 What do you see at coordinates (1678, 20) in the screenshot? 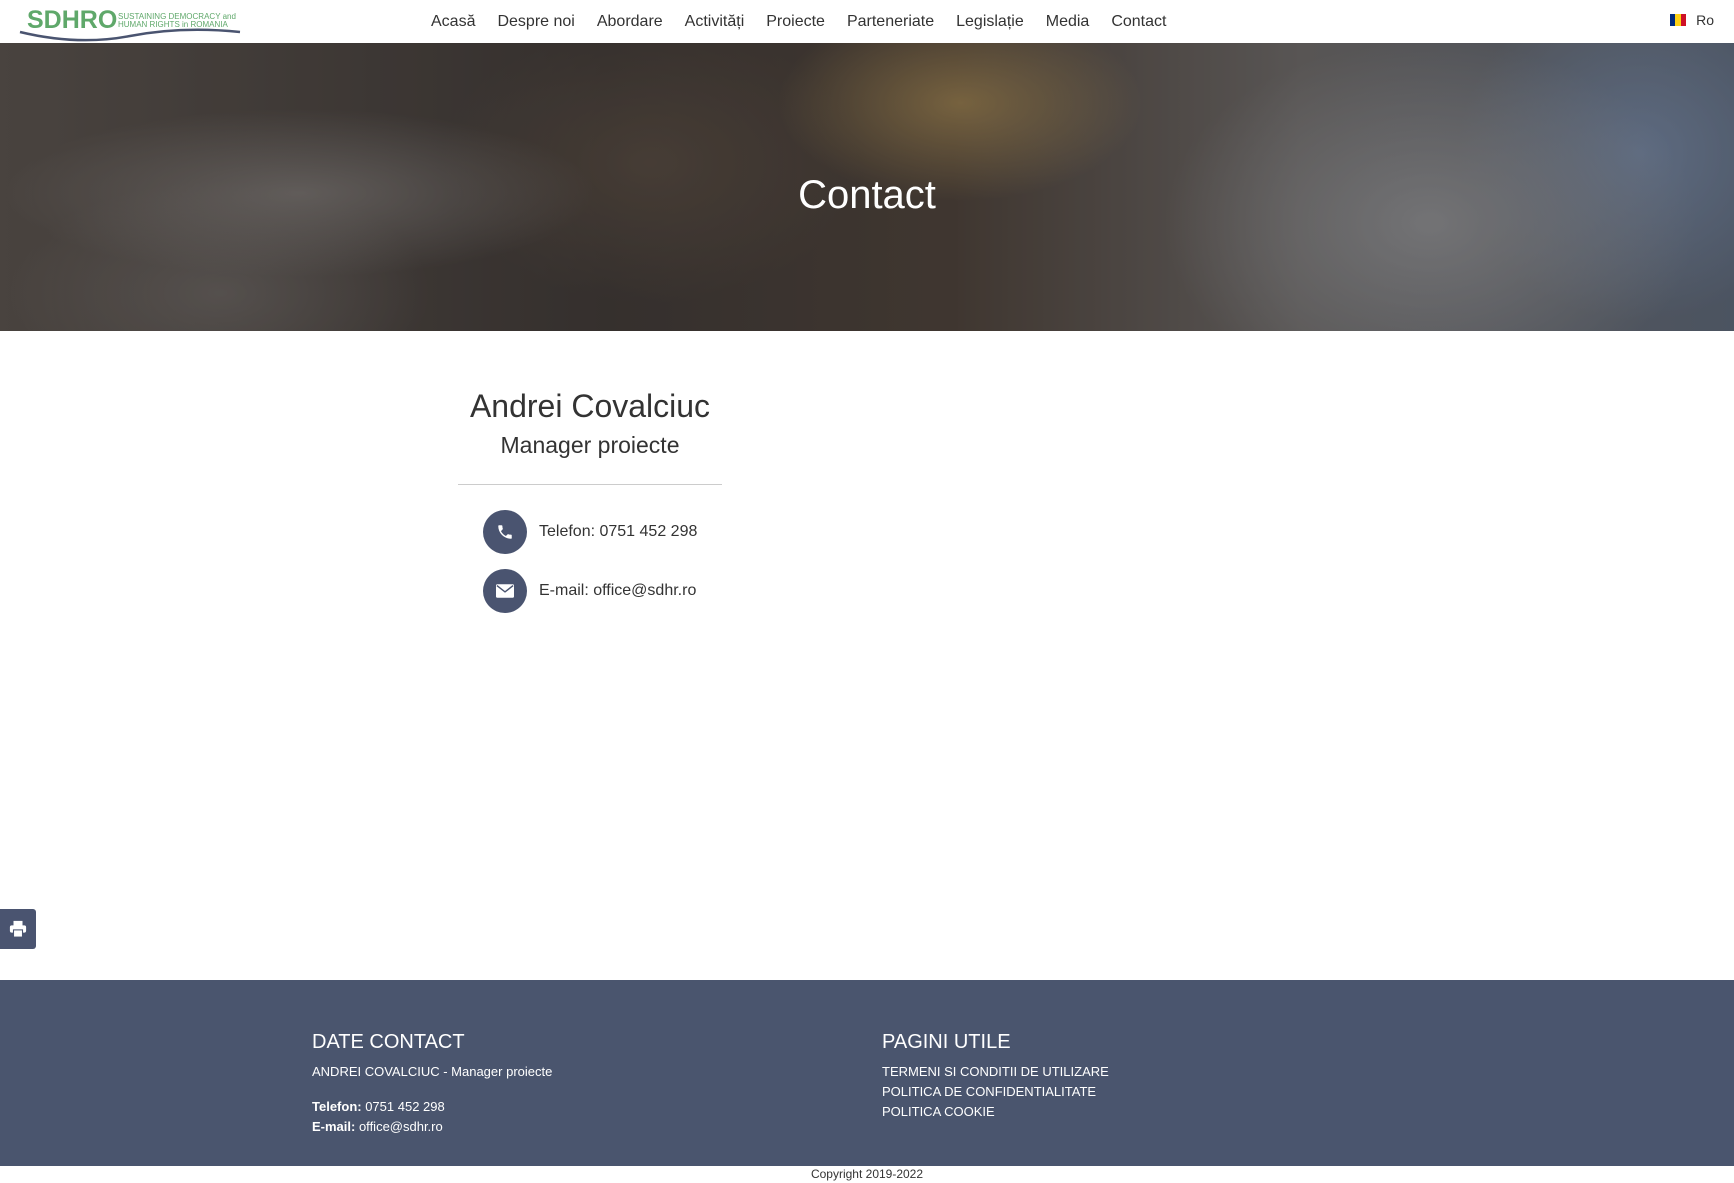
I see `romania-flag-icon` at bounding box center [1678, 20].